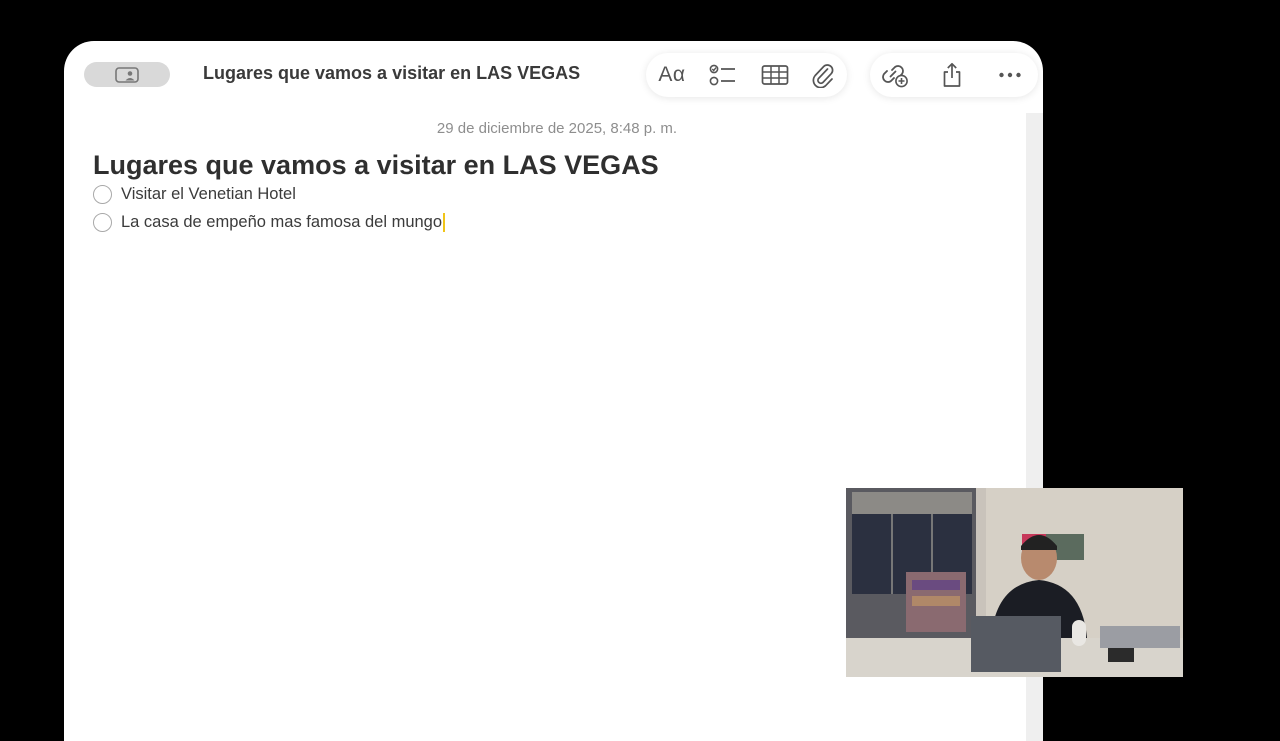  I want to click on share-toolbar-group, so click(954, 75).